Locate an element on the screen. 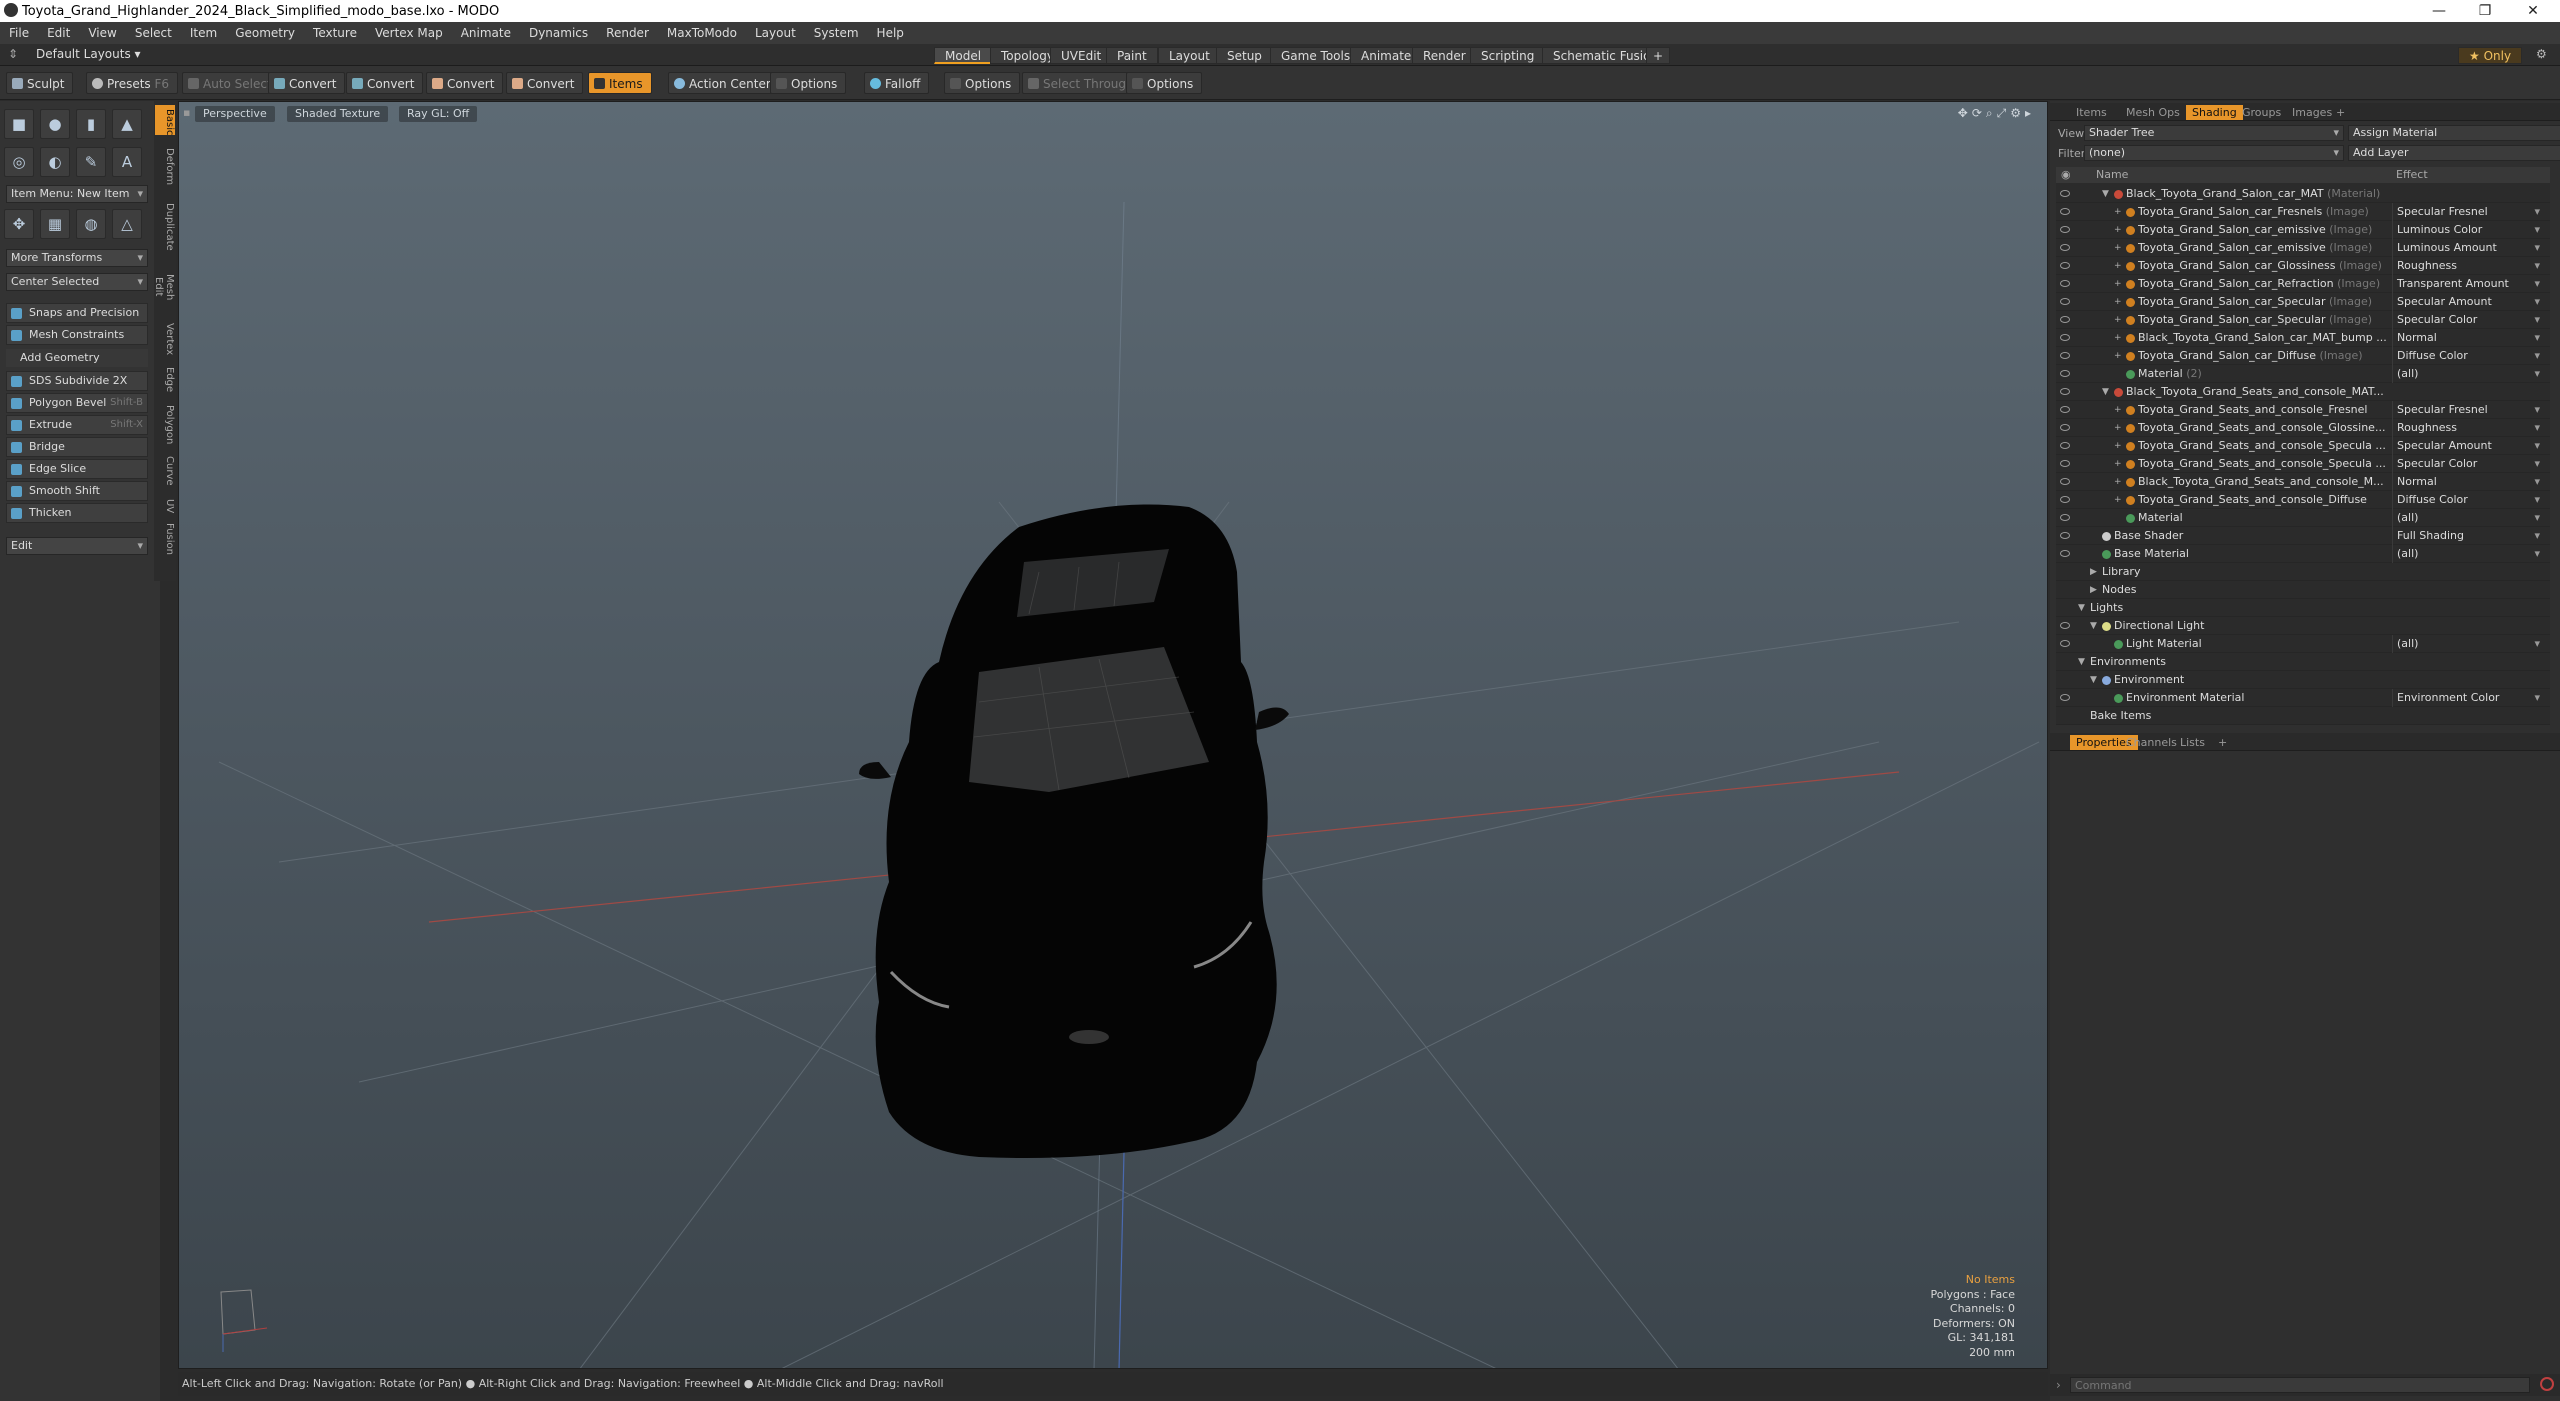 This screenshot has width=2560, height=1401. pen-icon: ✎ is located at coordinates (91, 162).